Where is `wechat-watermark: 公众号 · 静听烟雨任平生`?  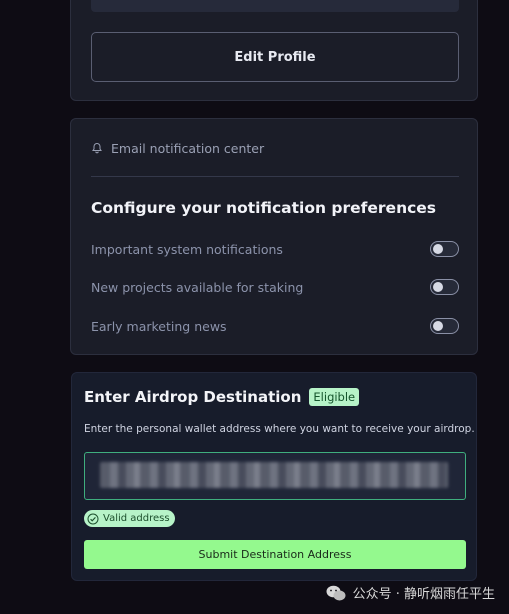
wechat-watermark: 公众号 · 静听烟雨任平生 is located at coordinates (410, 592).